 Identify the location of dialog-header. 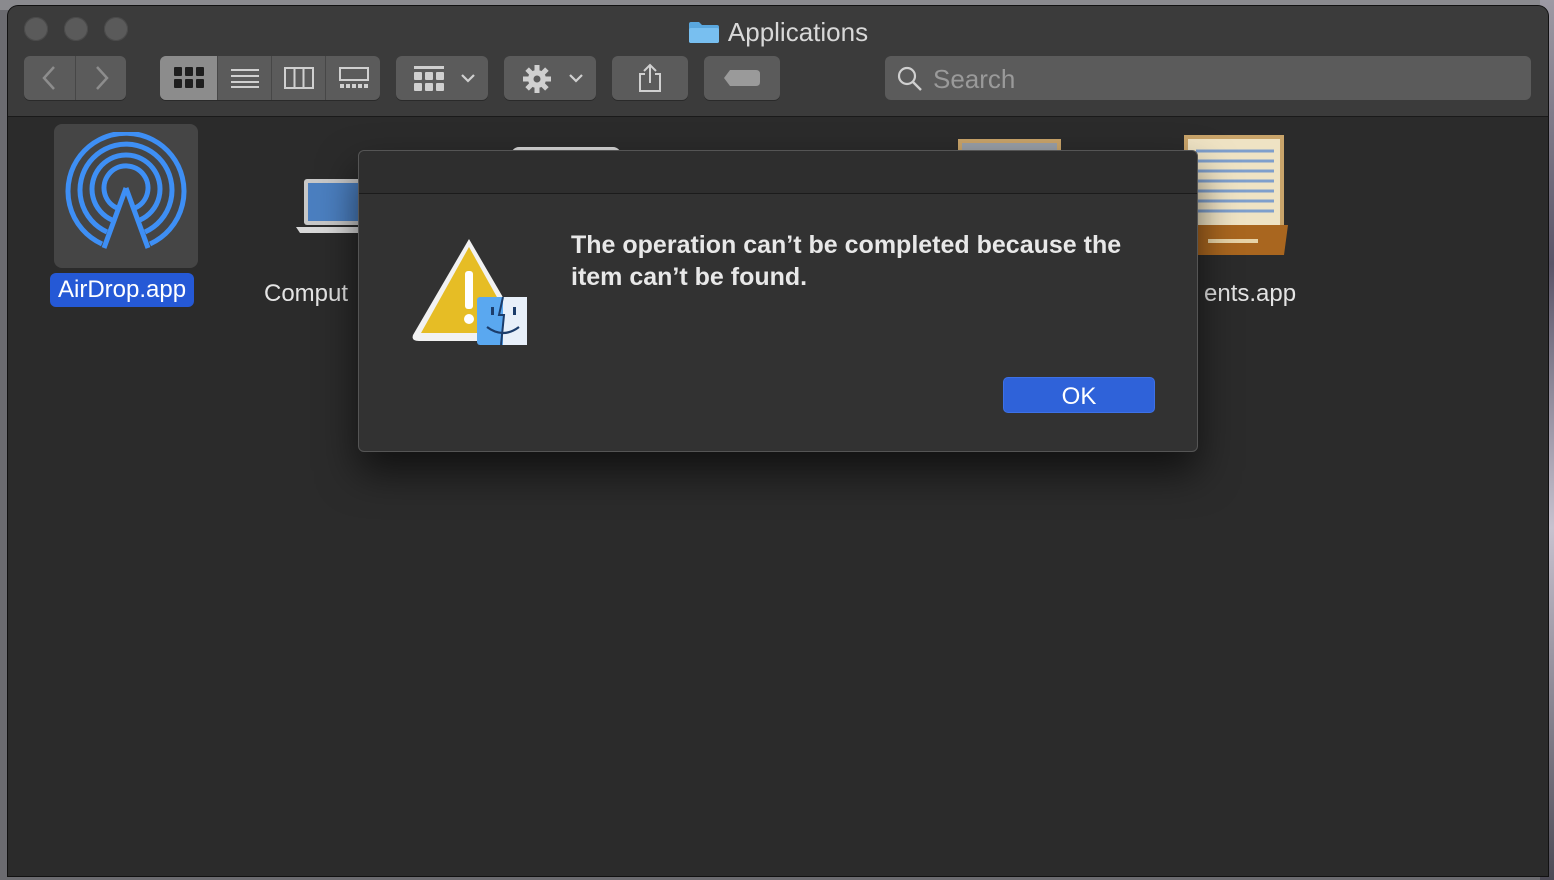
(778, 172).